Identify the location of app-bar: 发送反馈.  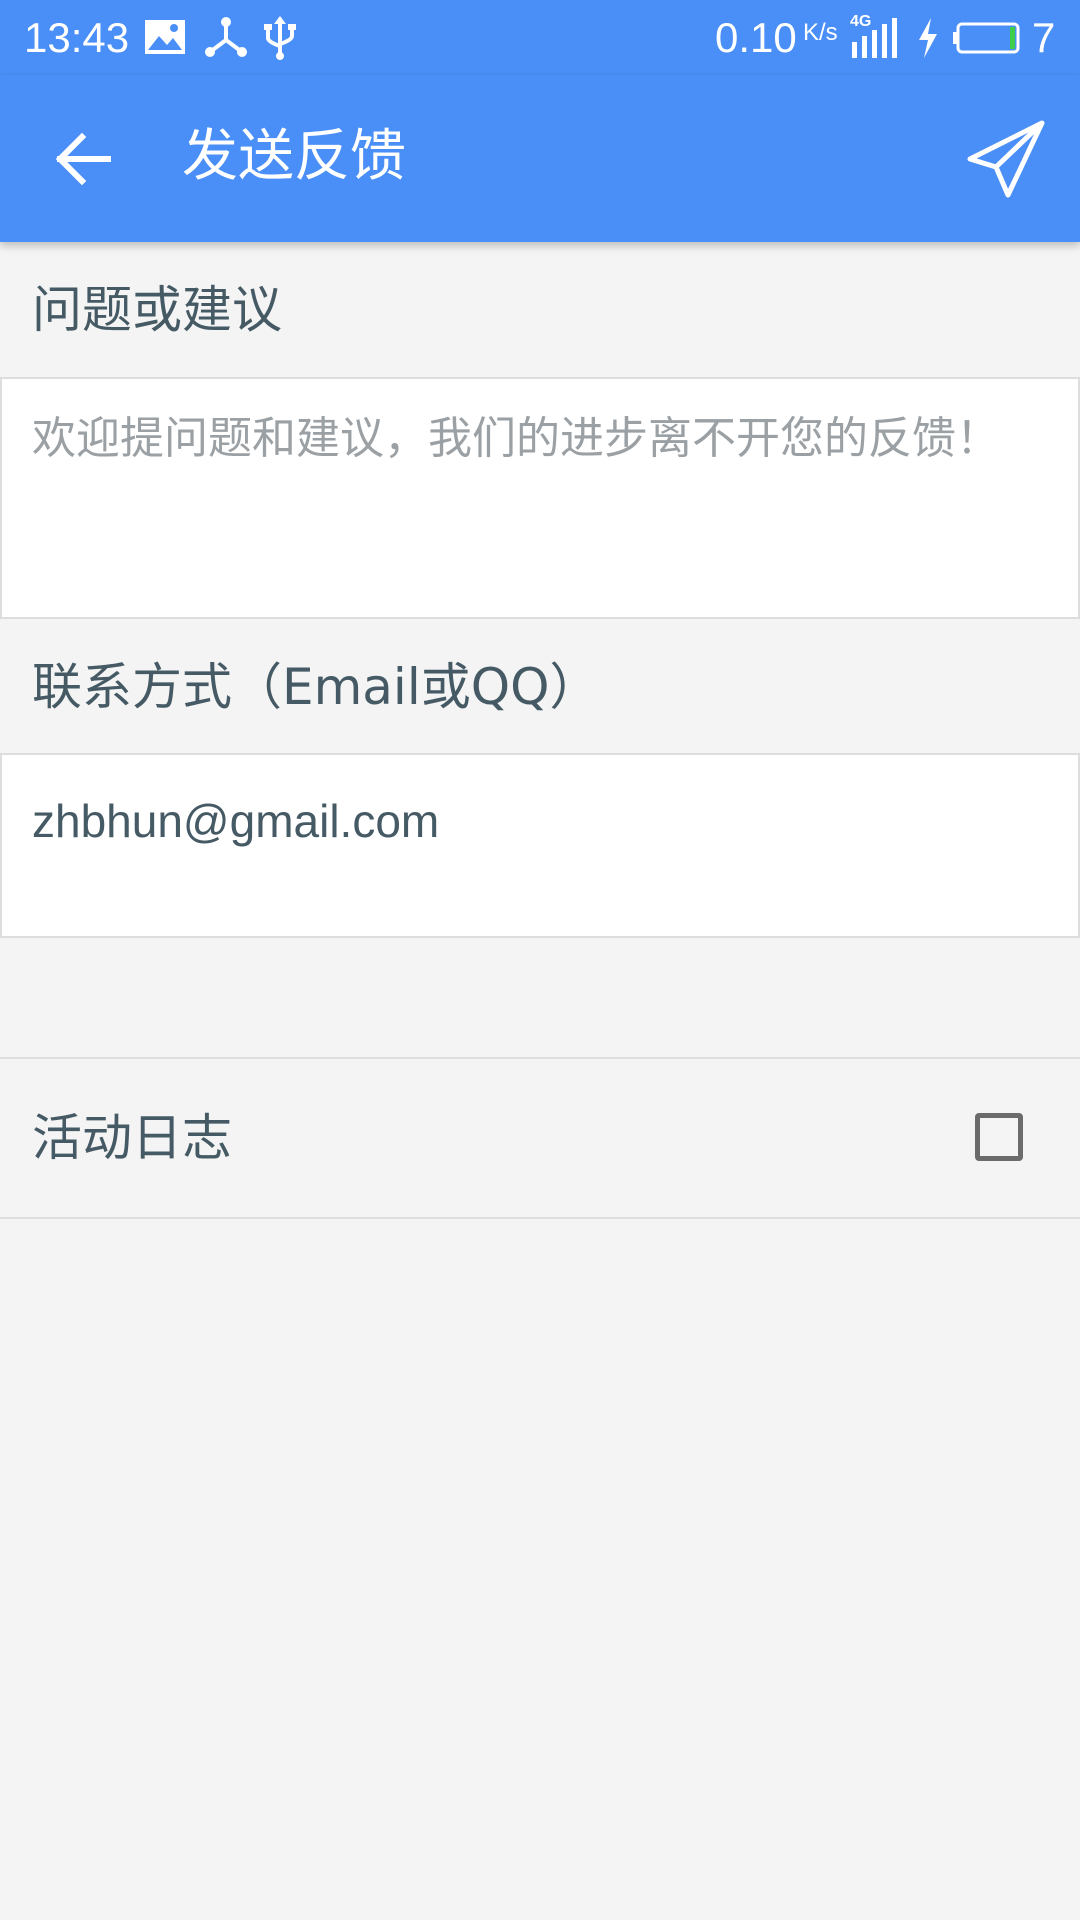
(540, 158).